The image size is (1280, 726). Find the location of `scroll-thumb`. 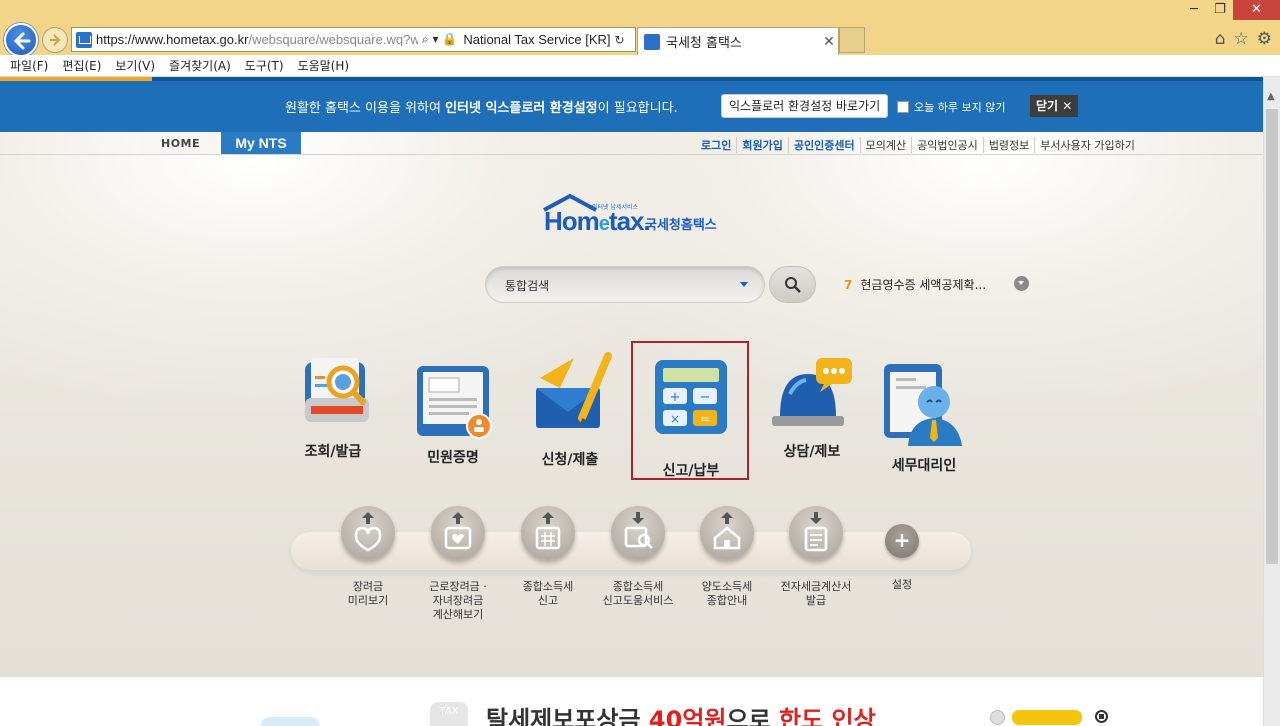

scroll-thumb is located at coordinates (1272, 336).